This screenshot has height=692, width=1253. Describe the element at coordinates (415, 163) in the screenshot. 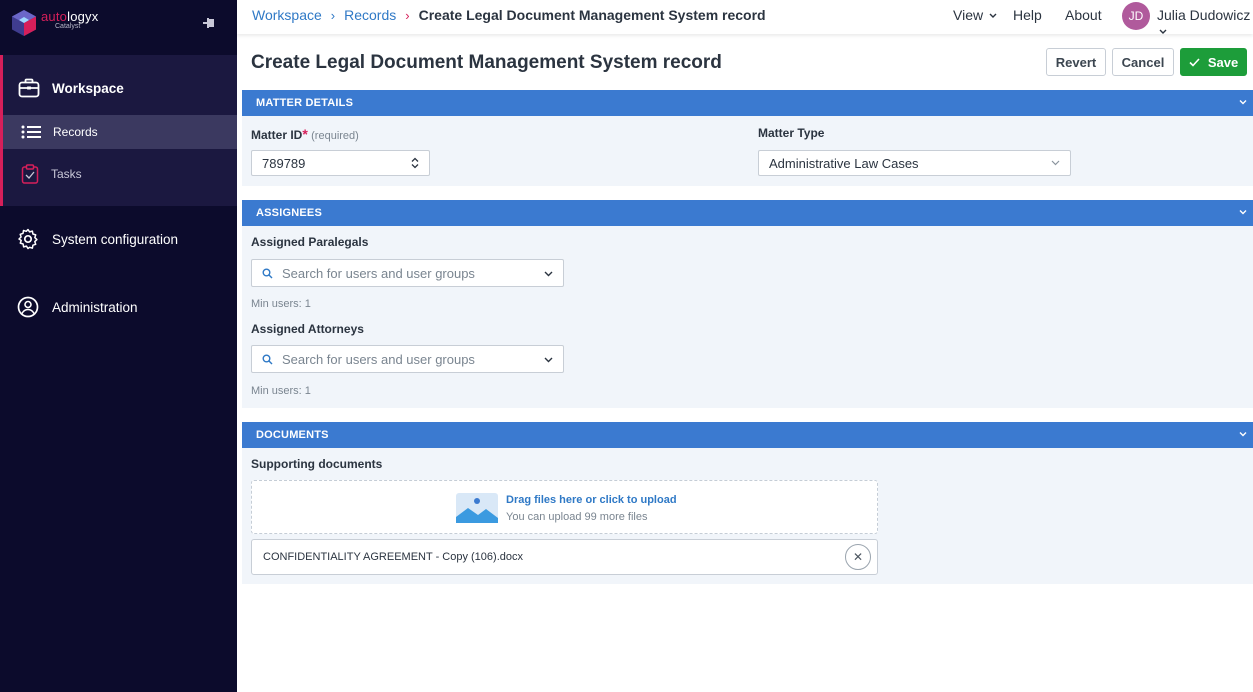

I see `stepper-icon` at that location.